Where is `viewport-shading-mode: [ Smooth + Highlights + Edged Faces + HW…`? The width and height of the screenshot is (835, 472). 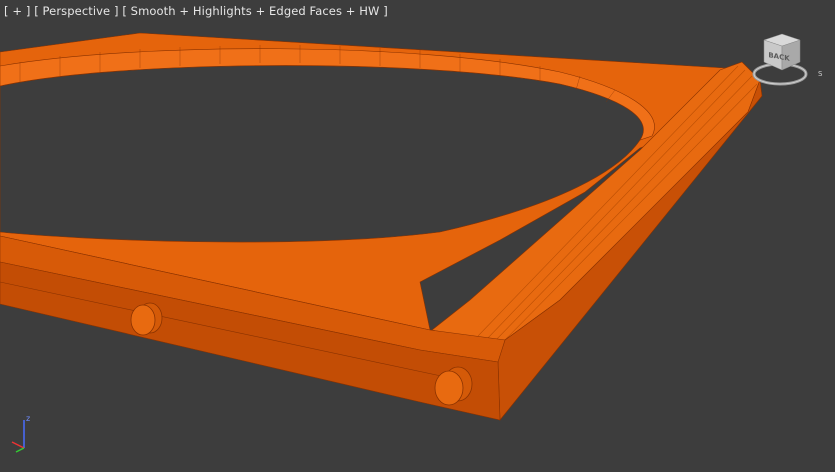 viewport-shading-mode: [ Smooth + Highlights + Edged Faces + HW… is located at coordinates (255, 11).